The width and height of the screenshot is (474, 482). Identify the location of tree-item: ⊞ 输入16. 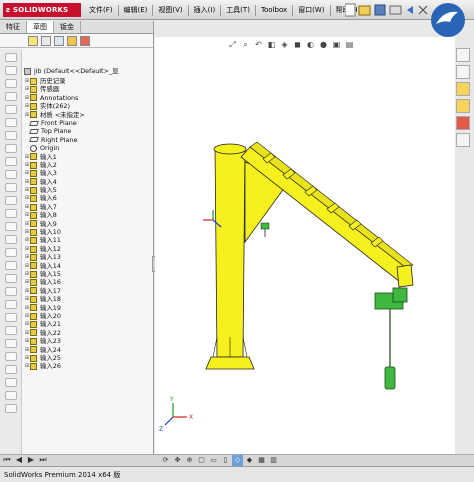
(88, 282).